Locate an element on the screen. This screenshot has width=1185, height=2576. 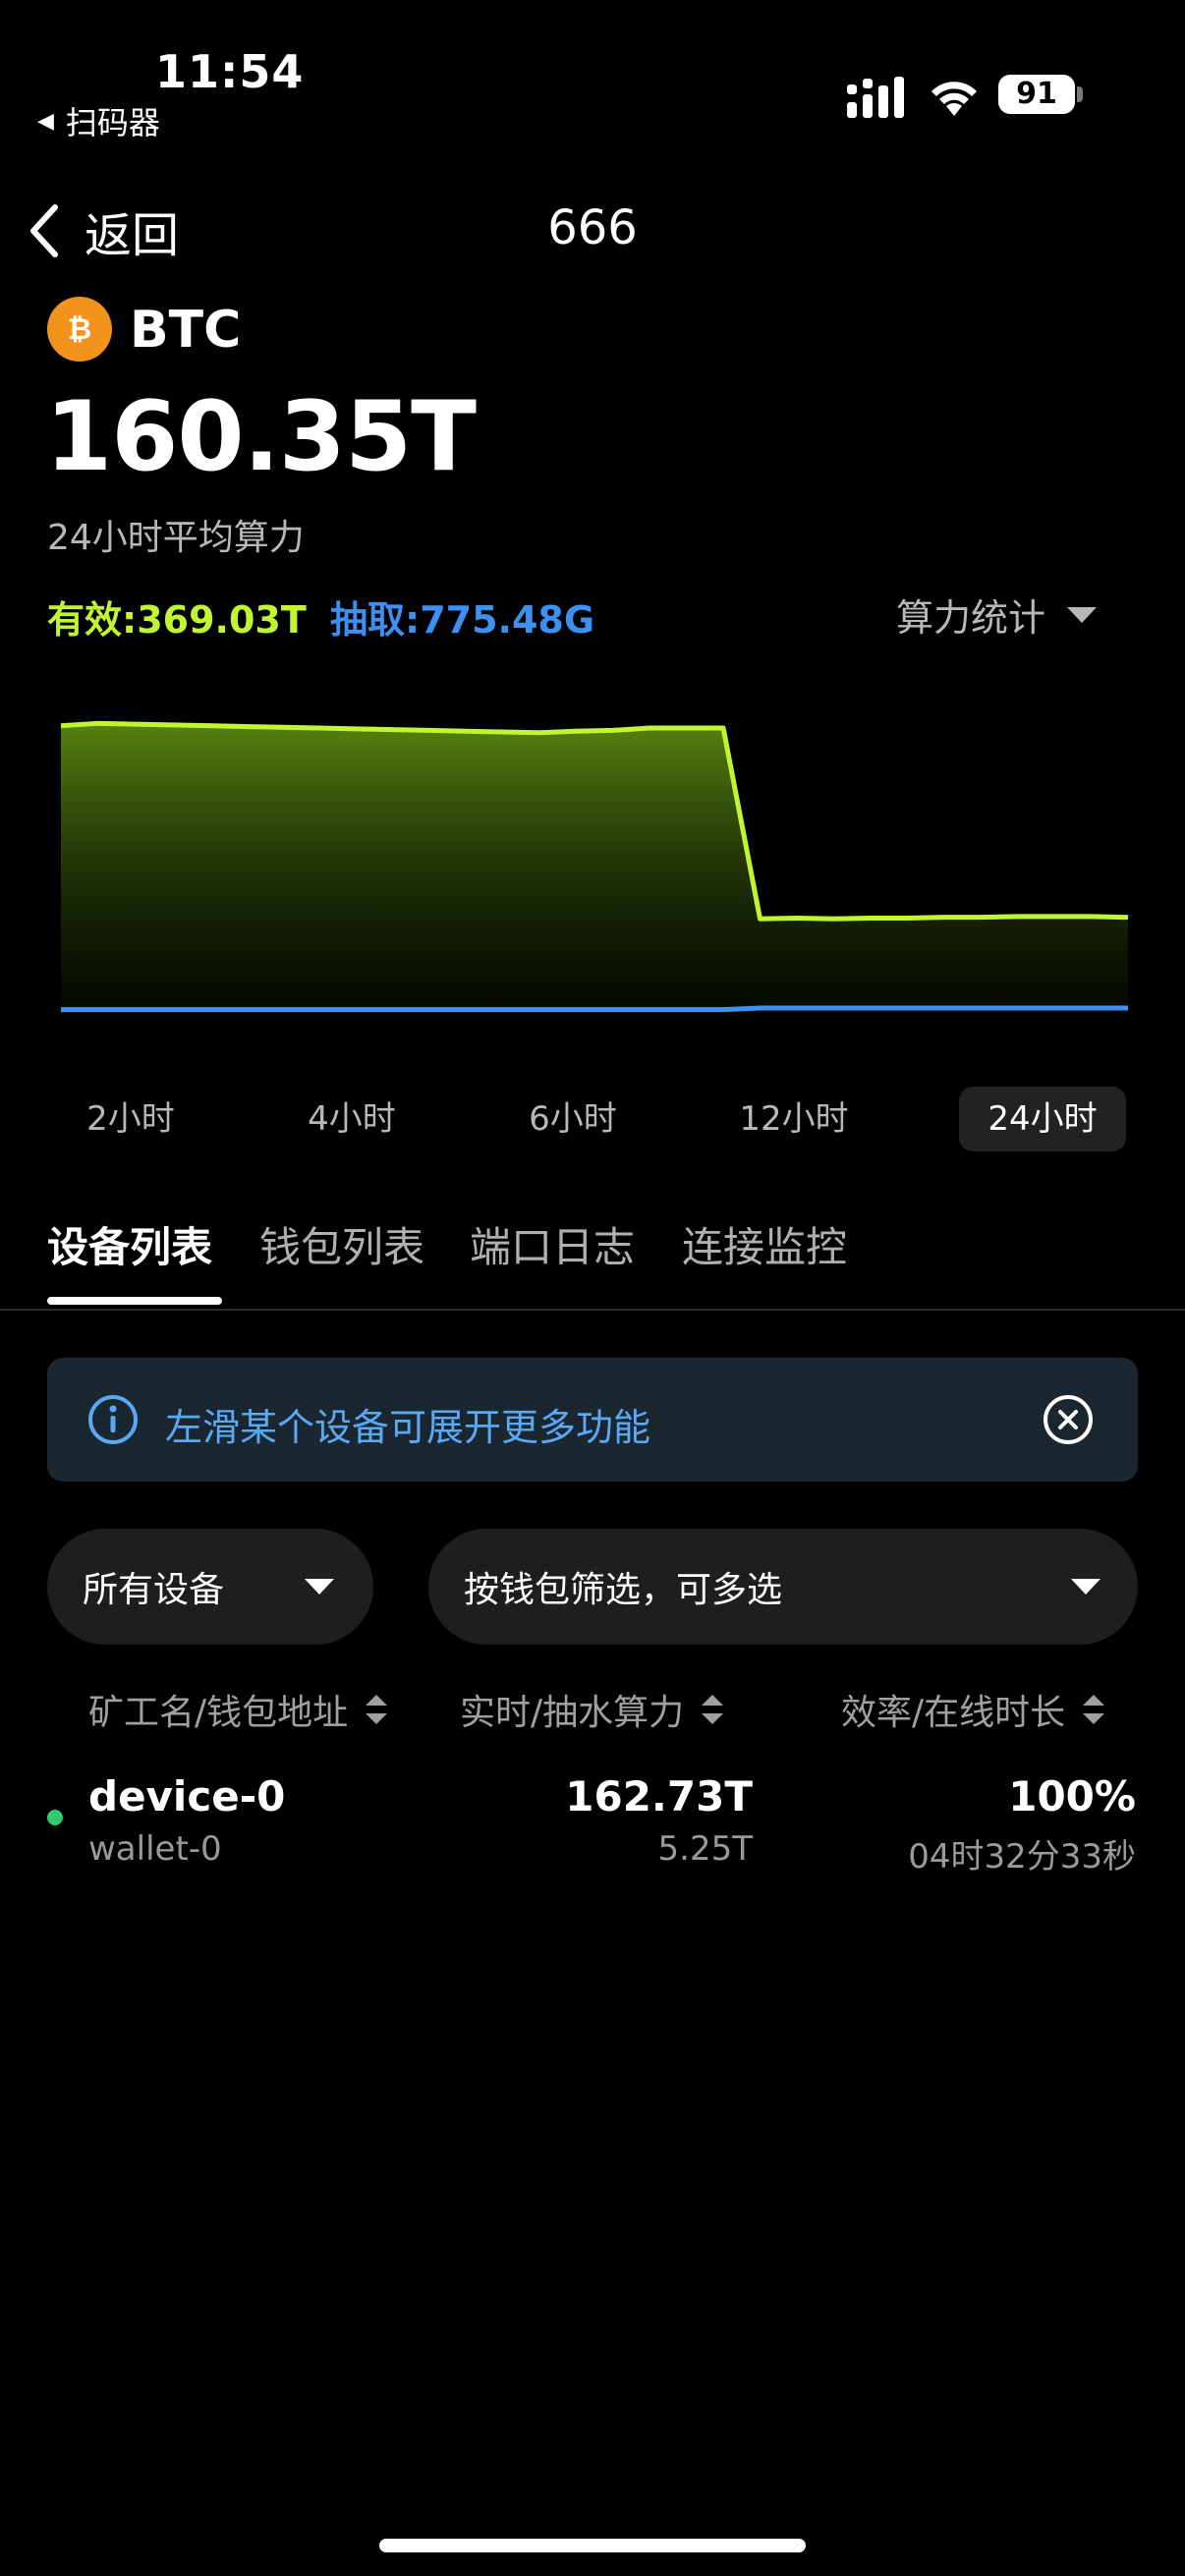
header-miner-wallet-label: 矿工名/钱包地址 is located at coordinates (219, 1713).